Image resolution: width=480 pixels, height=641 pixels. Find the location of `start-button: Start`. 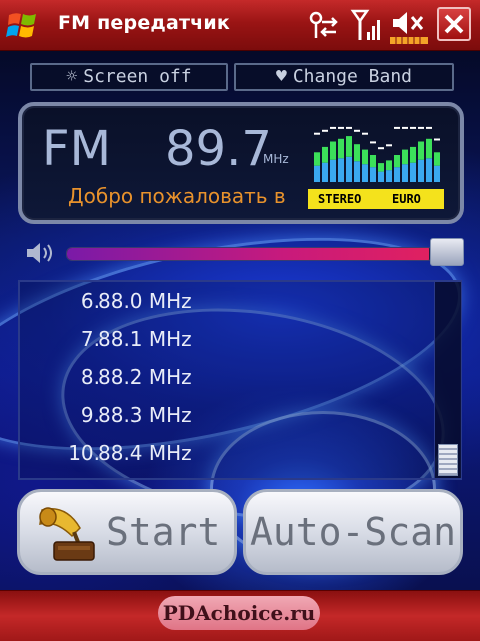

start-button: Start is located at coordinates (127, 532).